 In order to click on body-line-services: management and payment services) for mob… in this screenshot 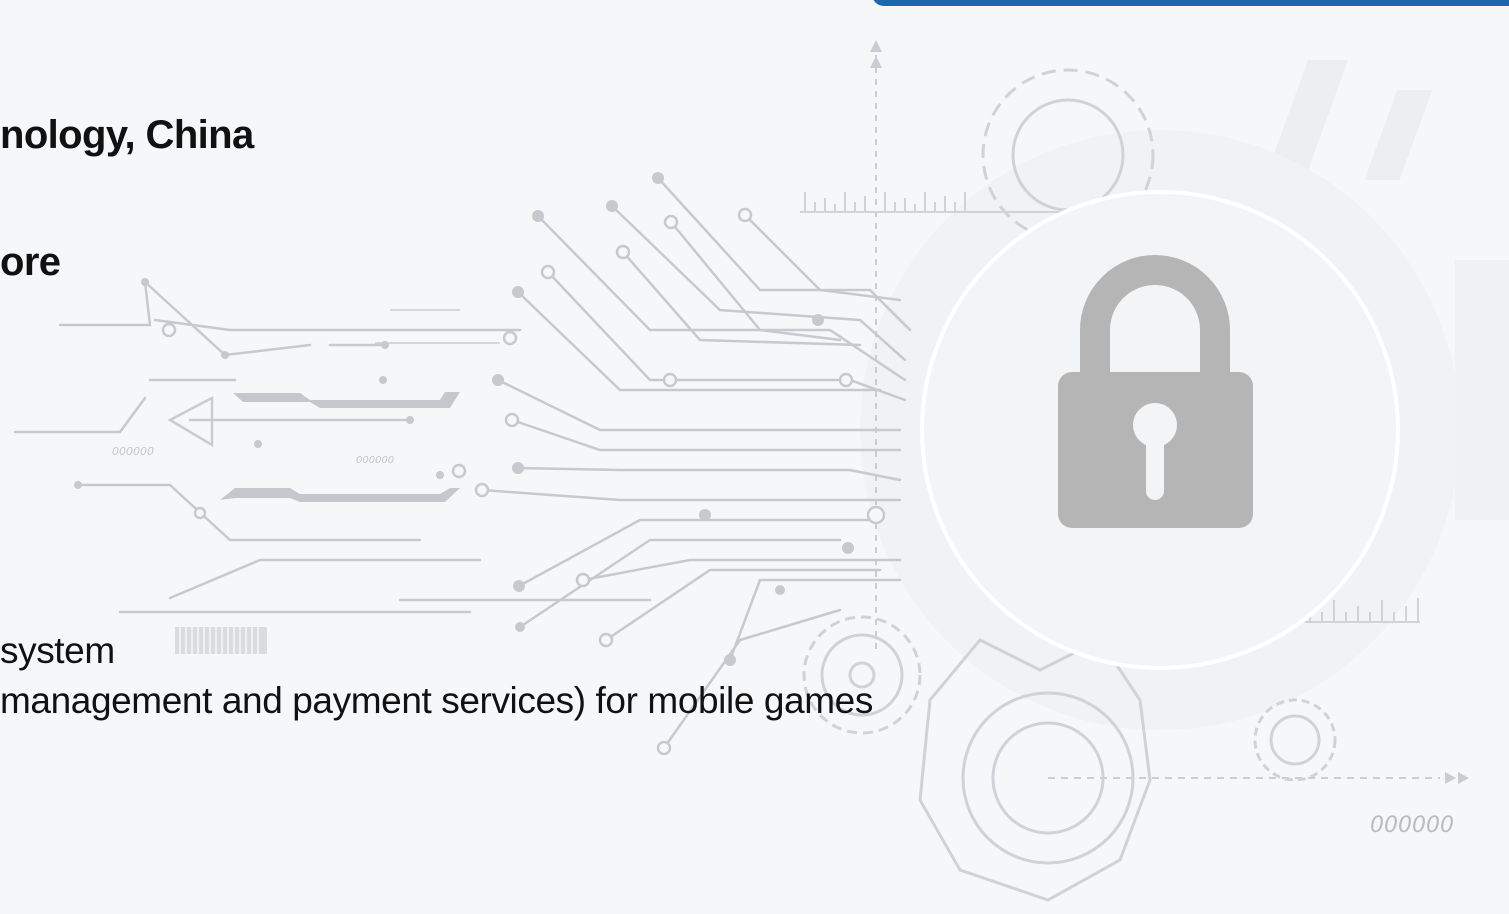, I will do `click(436, 700)`.